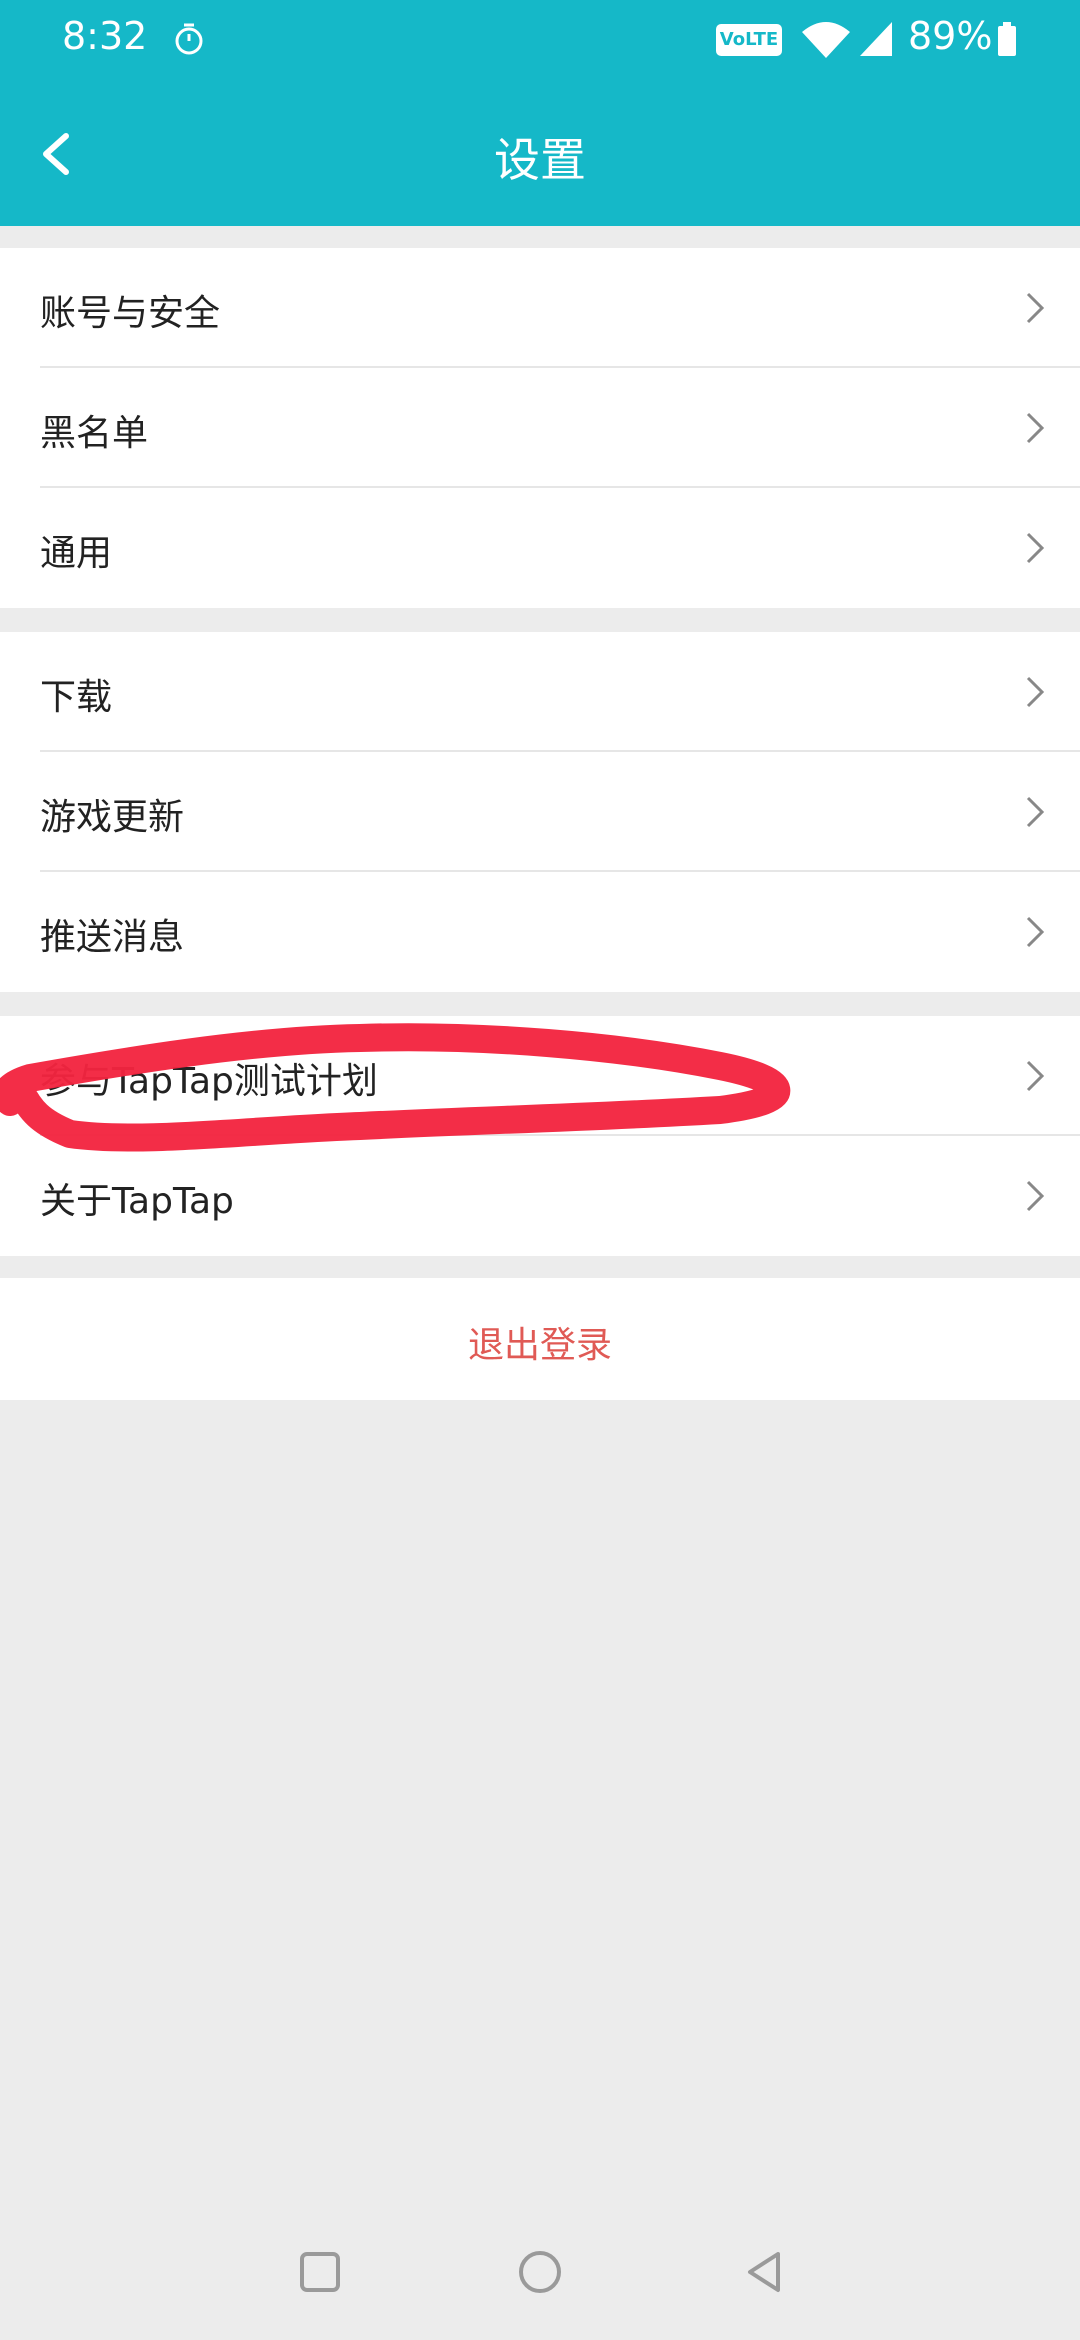  I want to click on home-icon, so click(540, 2272).